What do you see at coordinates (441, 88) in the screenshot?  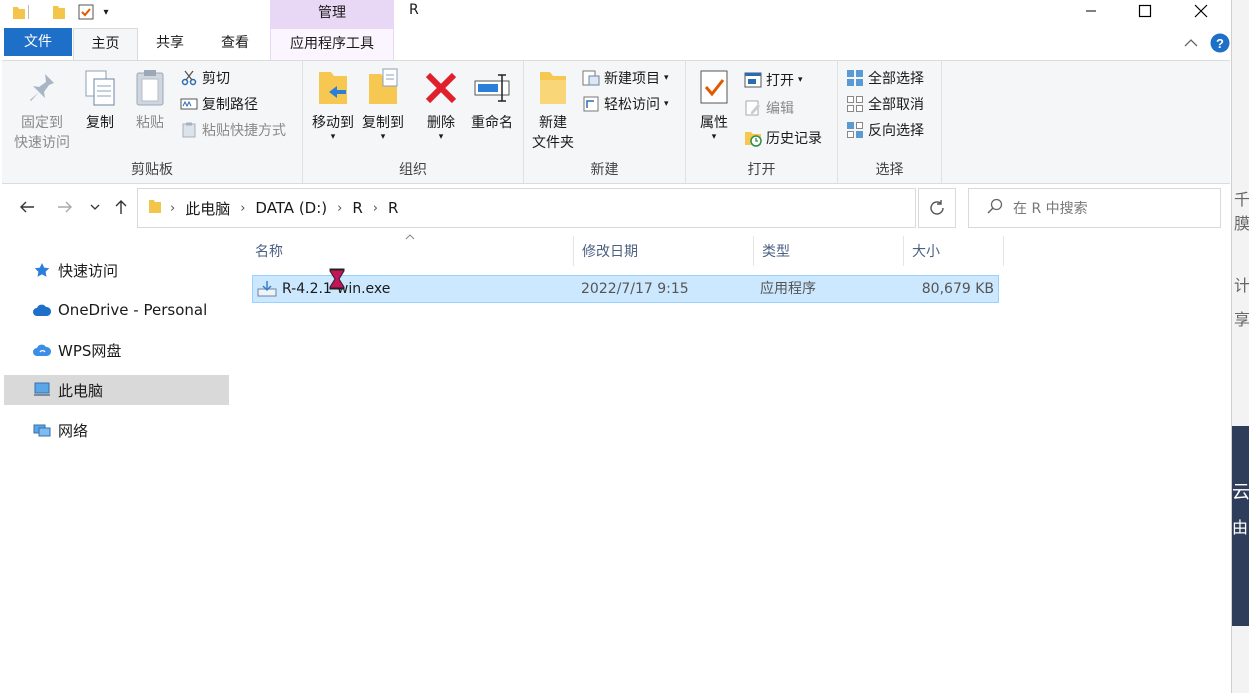 I see `delete-x-icon` at bounding box center [441, 88].